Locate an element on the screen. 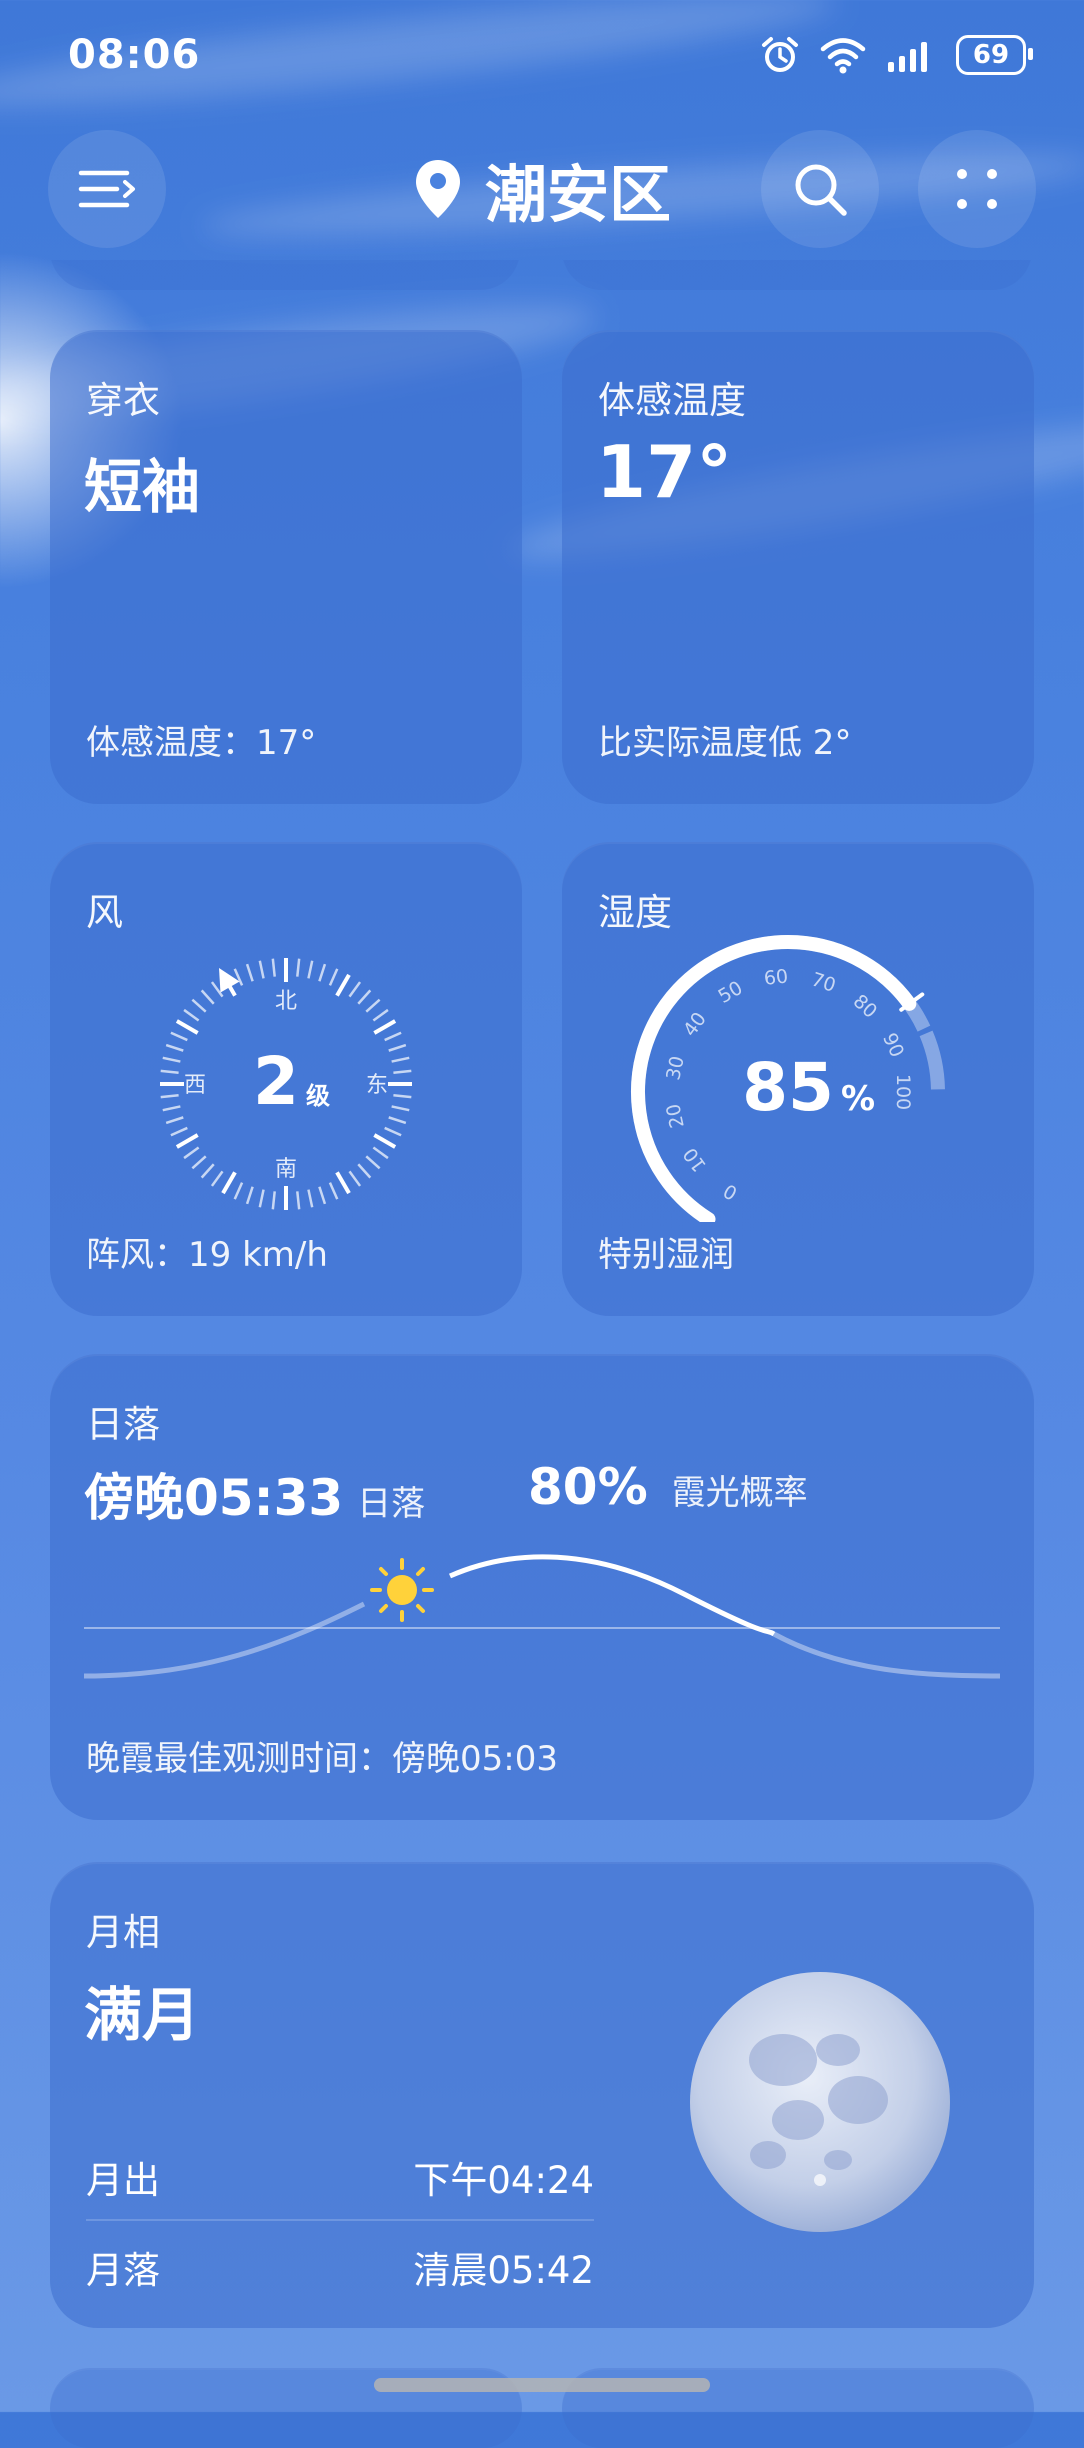 The height and width of the screenshot is (2448, 1084). sunset-time: 傍晚05:33 is located at coordinates (214, 1498).